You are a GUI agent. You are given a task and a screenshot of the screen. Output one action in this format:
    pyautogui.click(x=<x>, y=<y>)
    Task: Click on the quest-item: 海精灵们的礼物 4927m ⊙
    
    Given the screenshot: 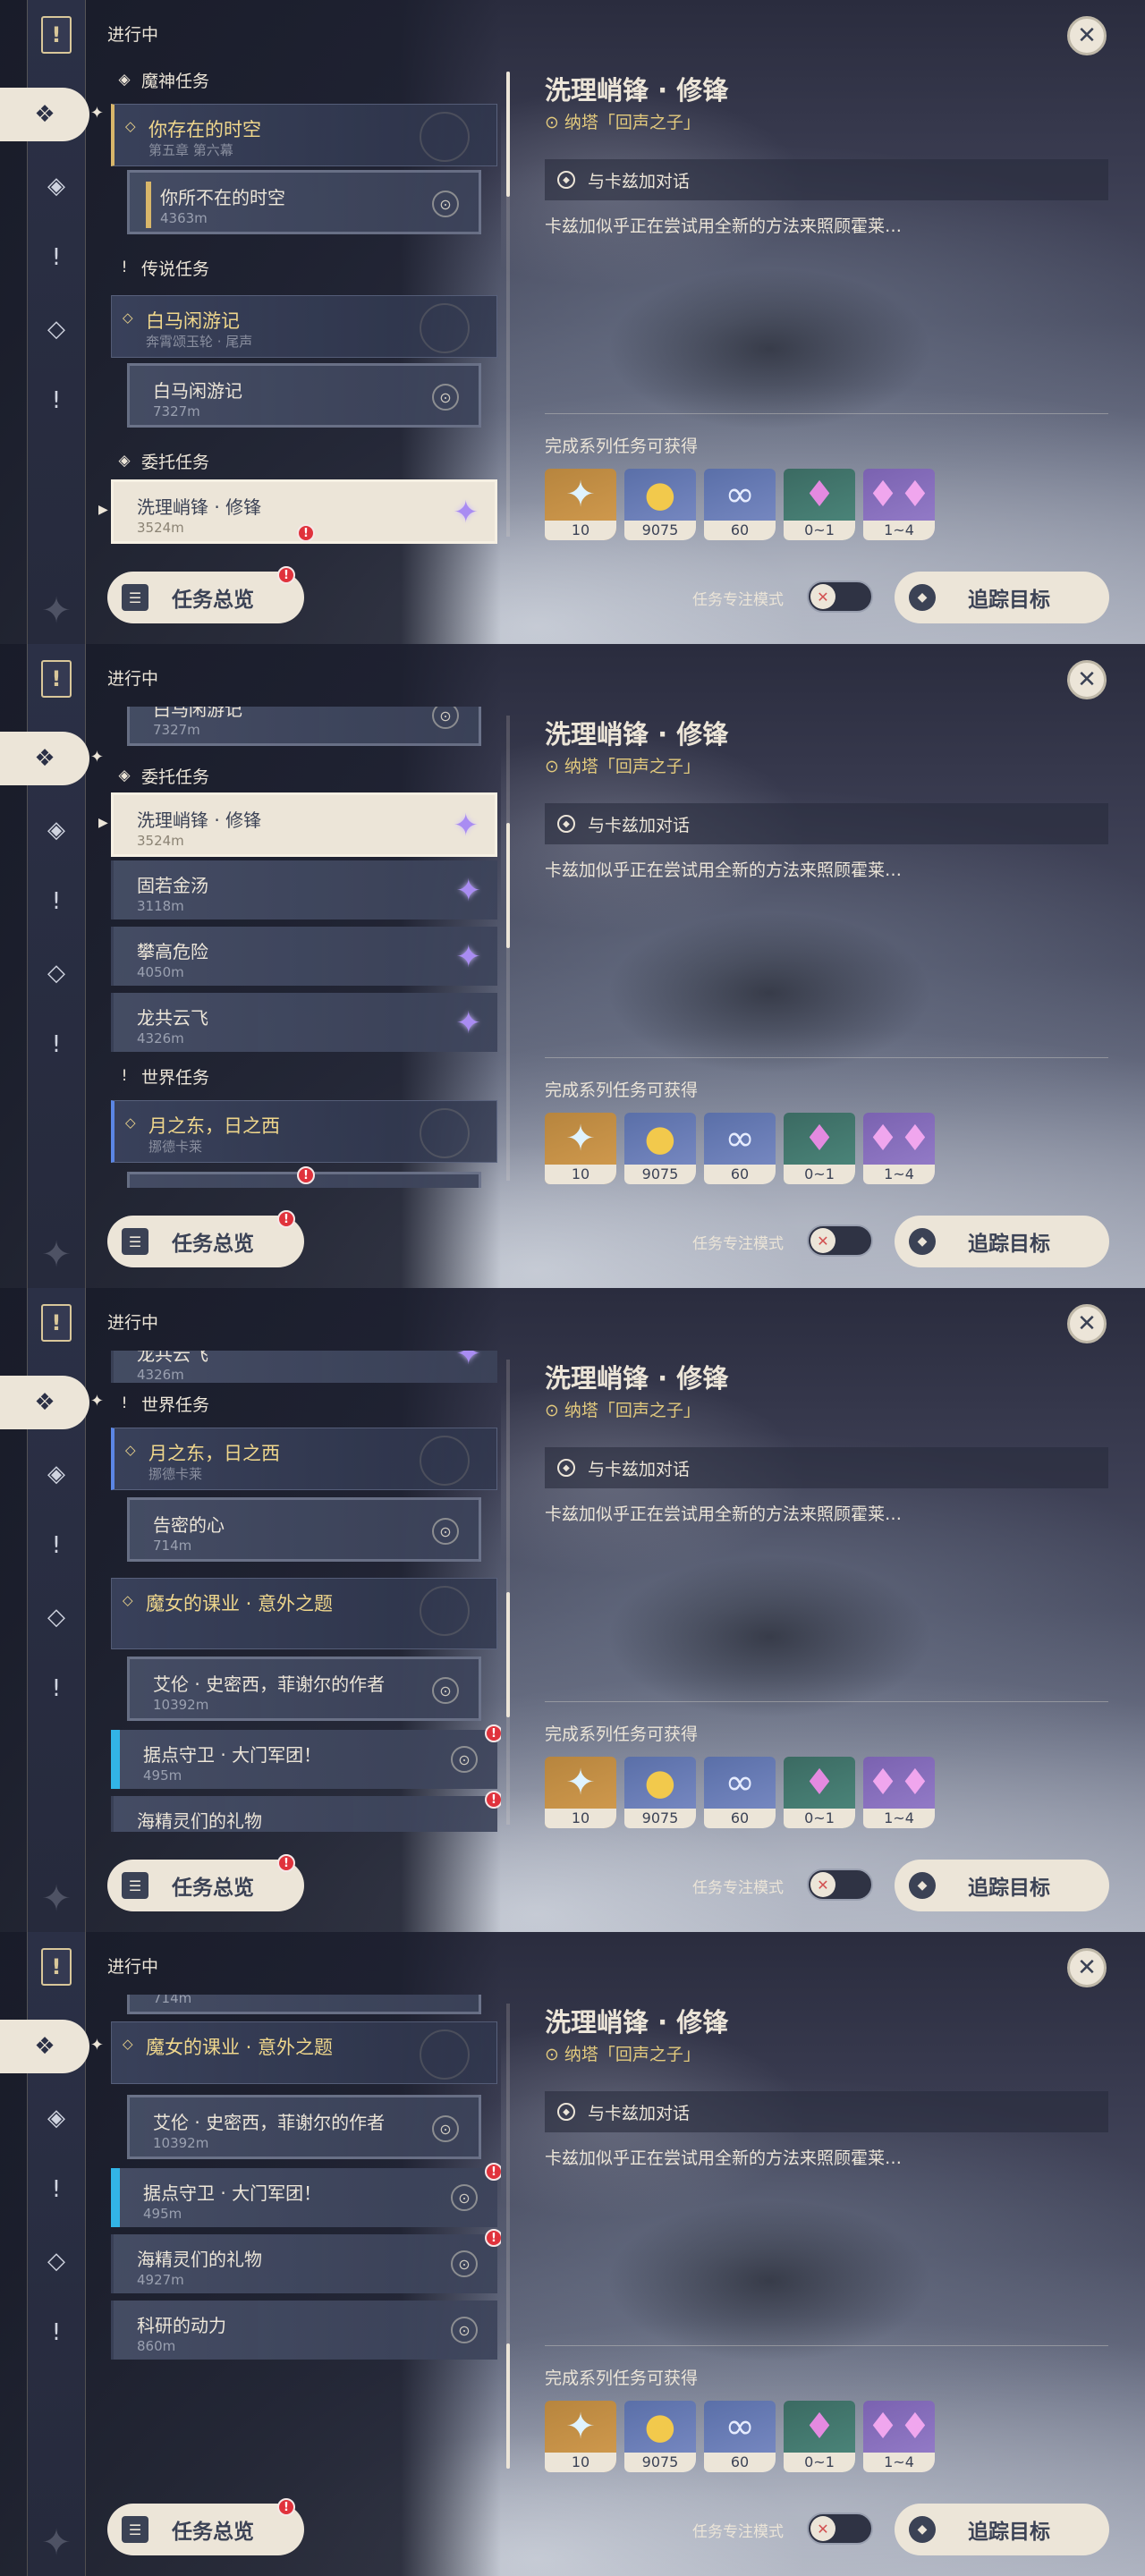 What is the action you would take?
    pyautogui.click(x=304, y=2263)
    